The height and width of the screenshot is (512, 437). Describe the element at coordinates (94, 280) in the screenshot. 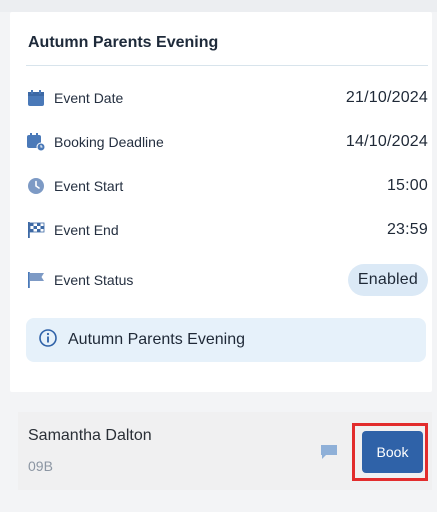

I see `event-status-label: Event Status` at that location.